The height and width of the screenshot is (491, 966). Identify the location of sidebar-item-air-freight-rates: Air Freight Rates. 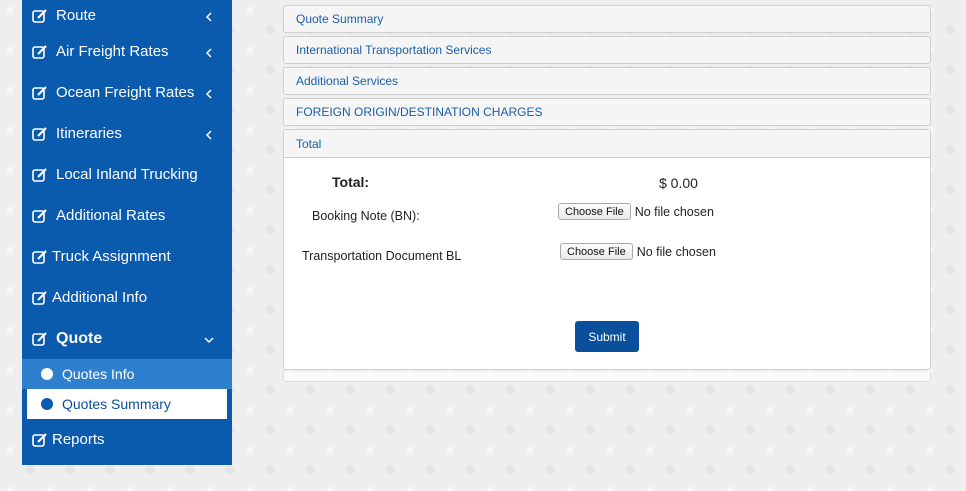
(127, 51).